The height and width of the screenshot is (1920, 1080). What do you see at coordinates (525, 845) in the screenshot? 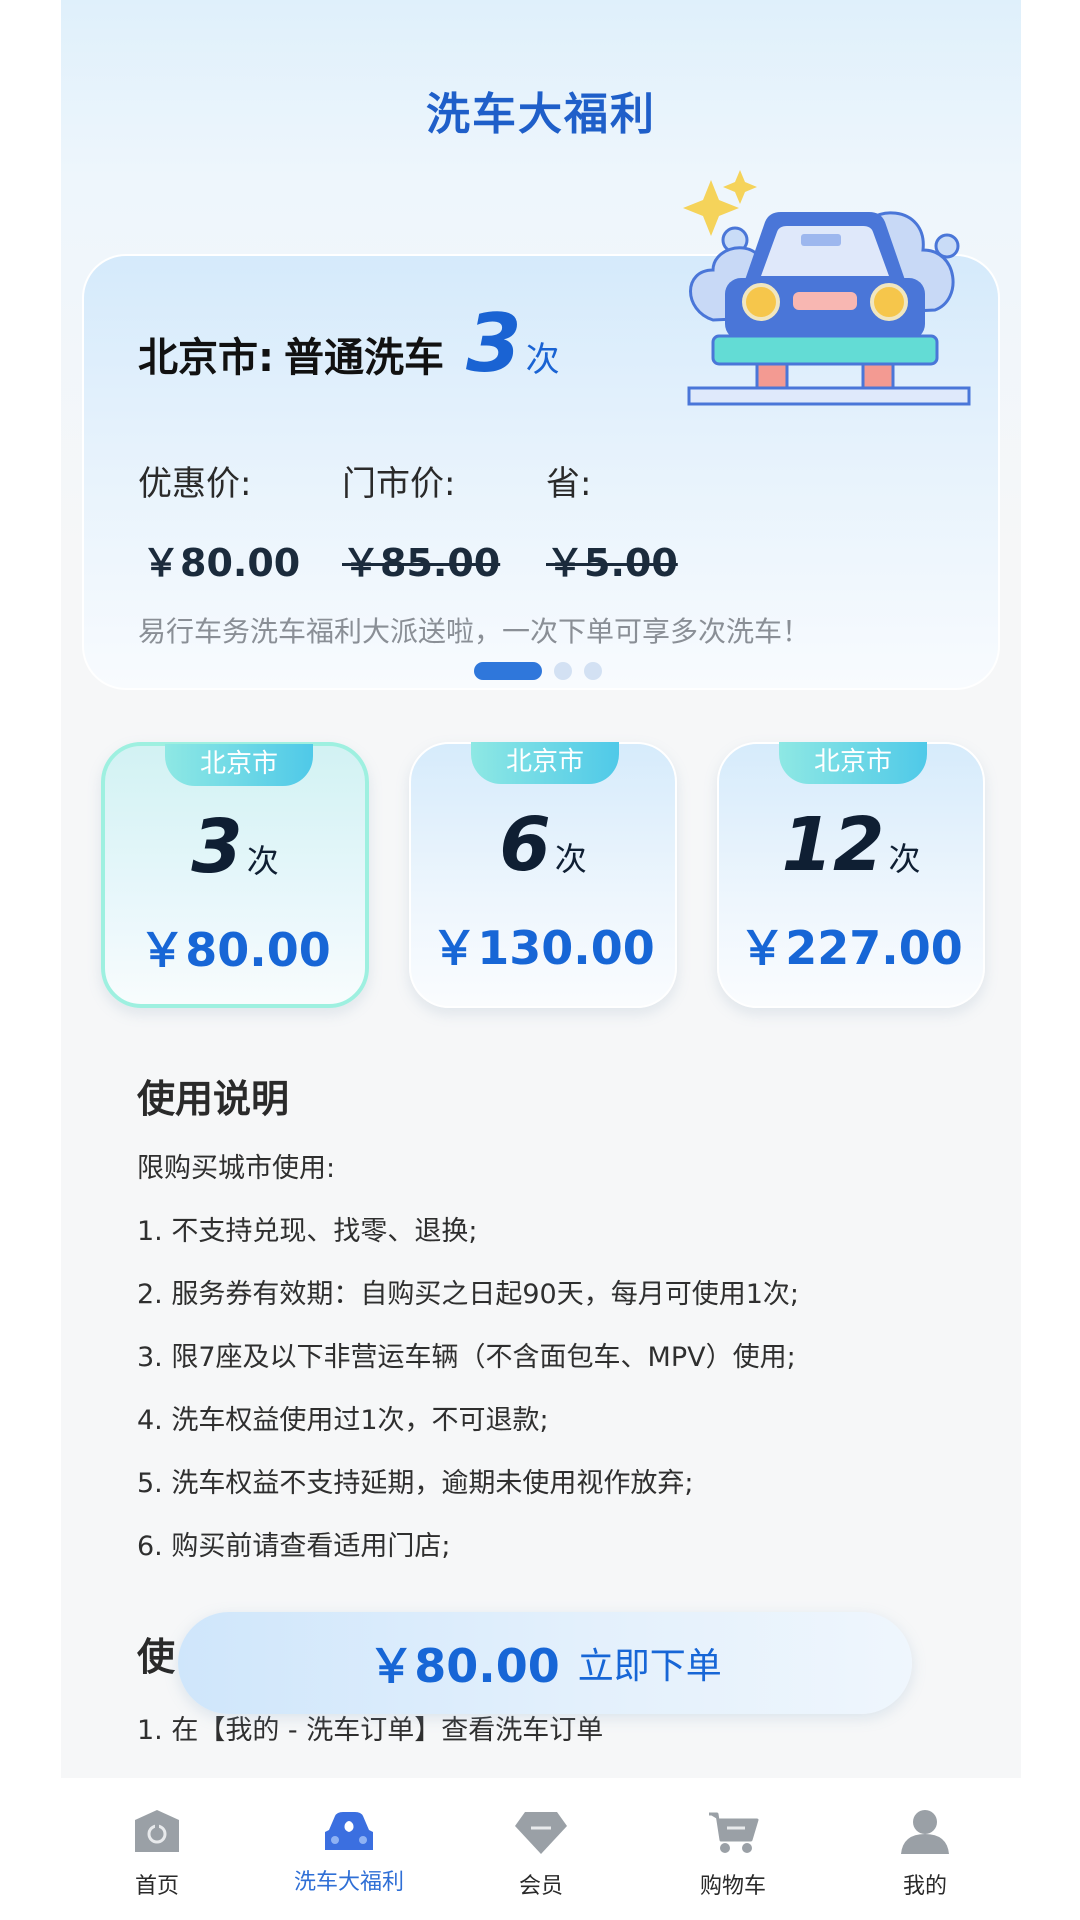
I see `package-count: 6` at bounding box center [525, 845].